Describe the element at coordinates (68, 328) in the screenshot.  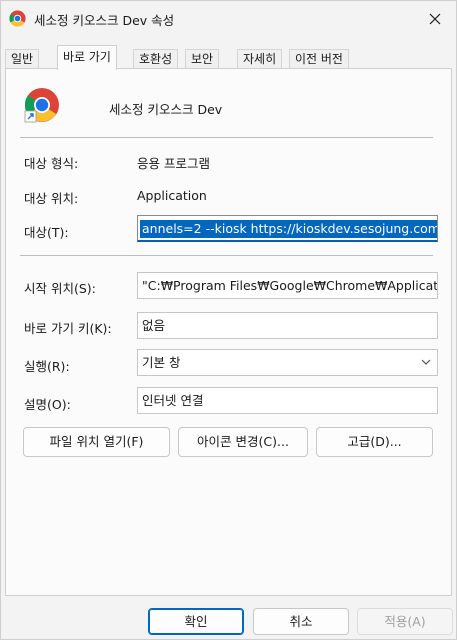
I see `hotkey-label: 바로 가기 키(K):` at that location.